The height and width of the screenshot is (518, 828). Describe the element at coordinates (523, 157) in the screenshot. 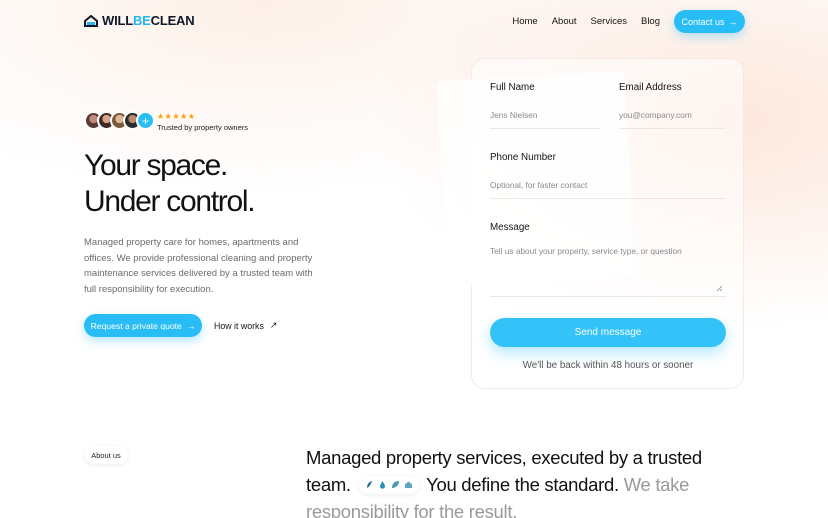

I see `phone-label: Phone Number` at that location.